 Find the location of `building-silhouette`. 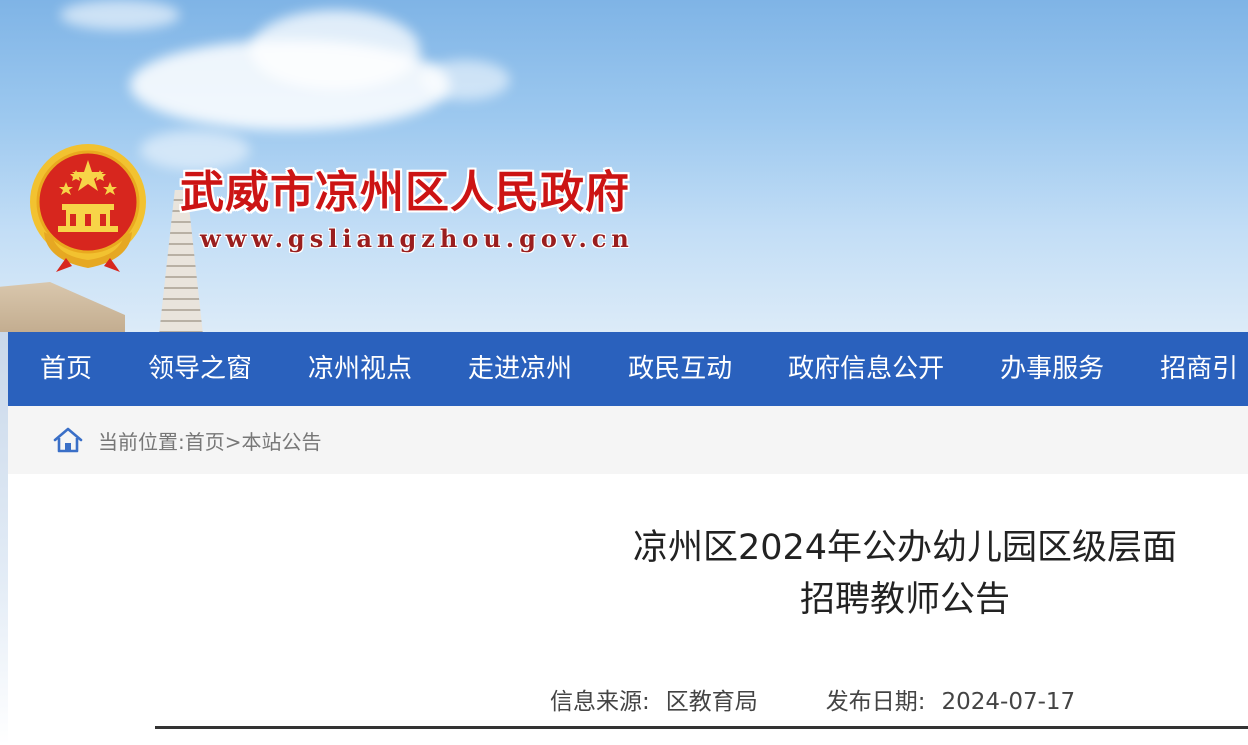

building-silhouette is located at coordinates (62, 307).